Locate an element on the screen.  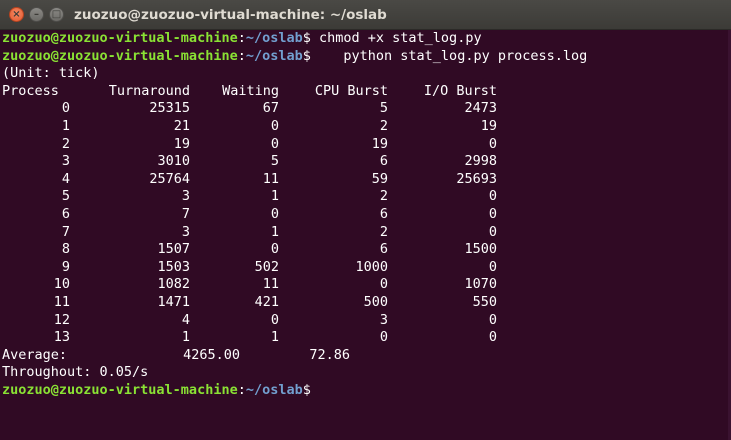
header-io-burst: I/O Burst is located at coordinates (460, 90).